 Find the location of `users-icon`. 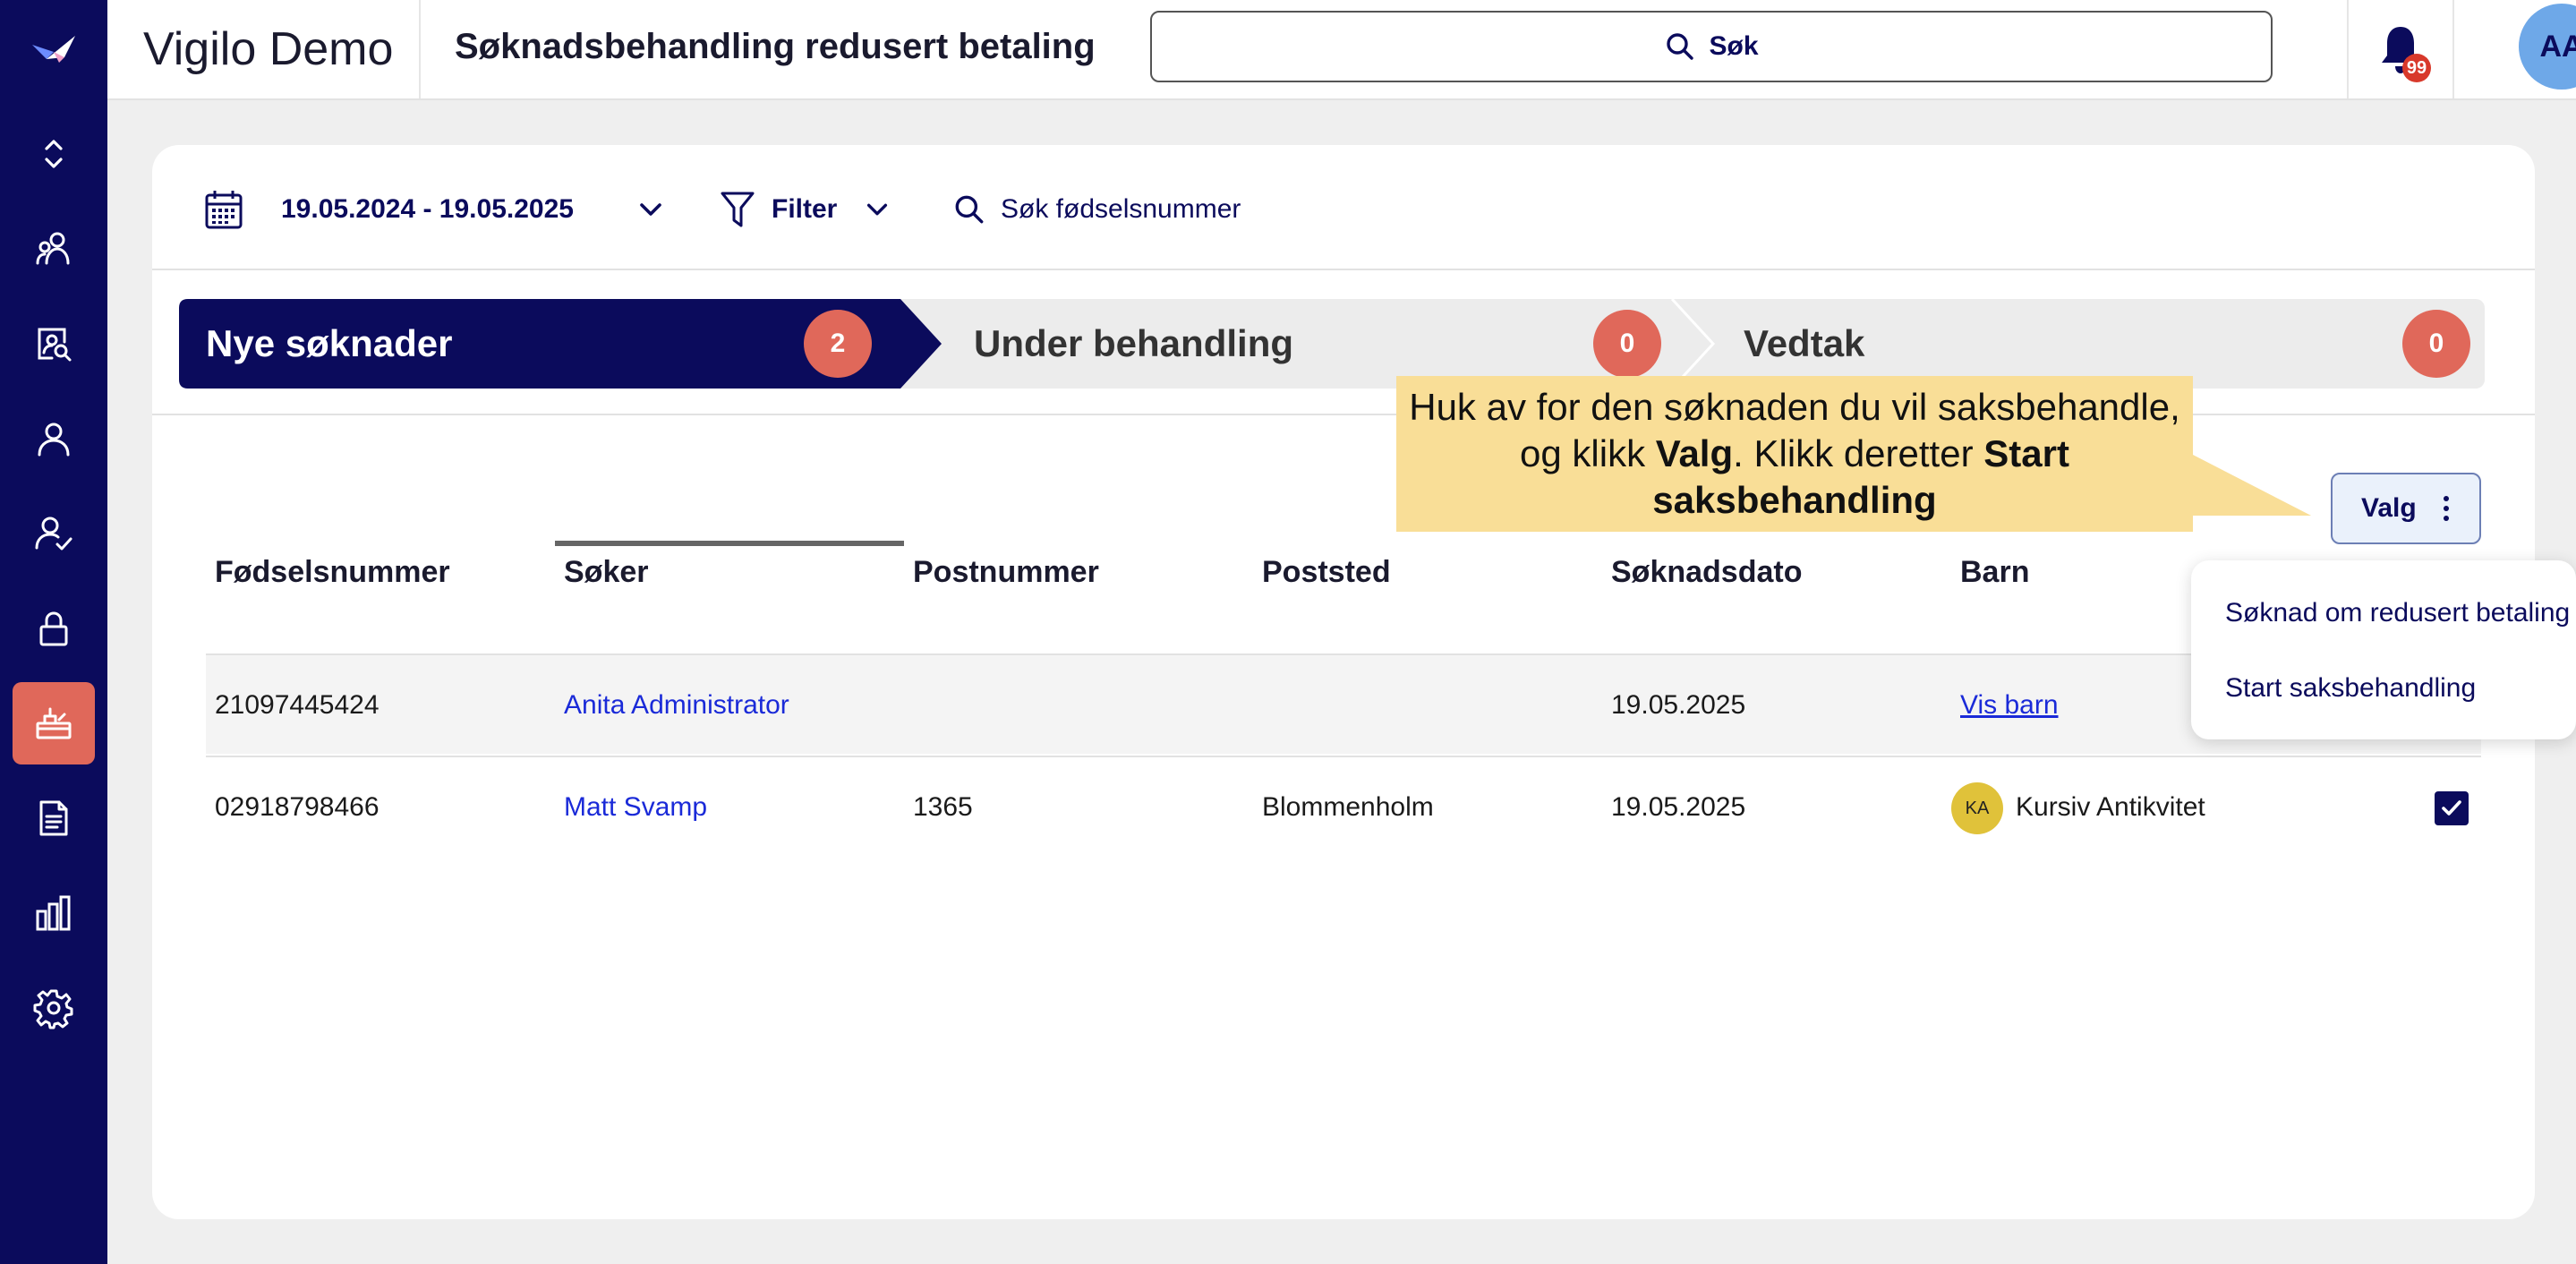

users-icon is located at coordinates (54, 249).